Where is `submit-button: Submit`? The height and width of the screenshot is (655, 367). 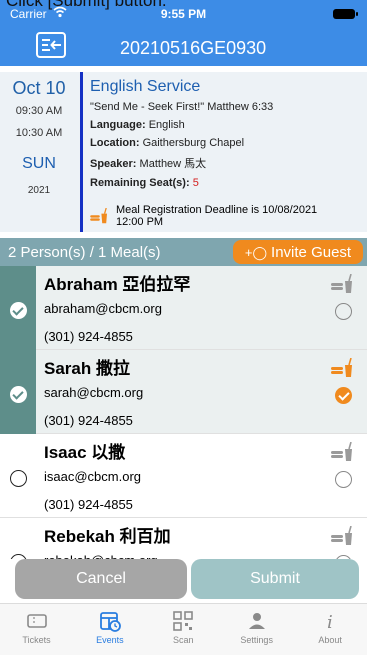
submit-button: Submit is located at coordinates (275, 579).